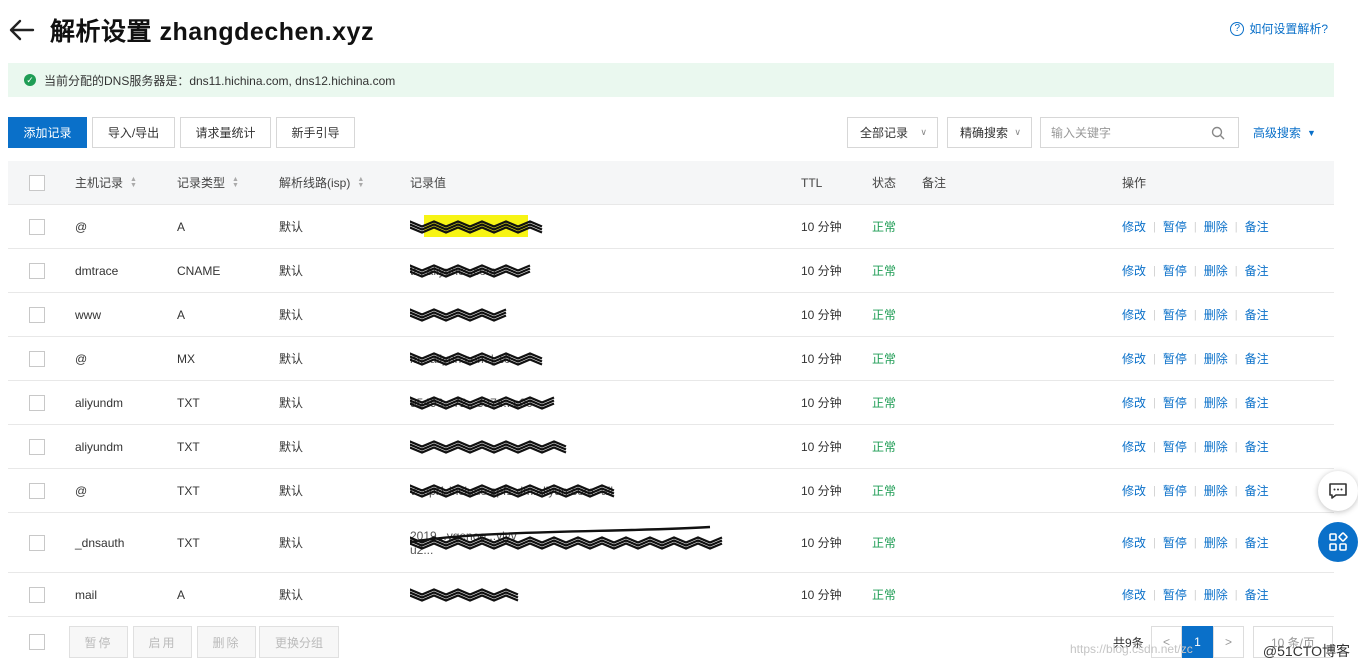  What do you see at coordinates (463, 535) in the screenshot?
I see `record-value-text: 2019...ygenoo...yjyv` at bounding box center [463, 535].